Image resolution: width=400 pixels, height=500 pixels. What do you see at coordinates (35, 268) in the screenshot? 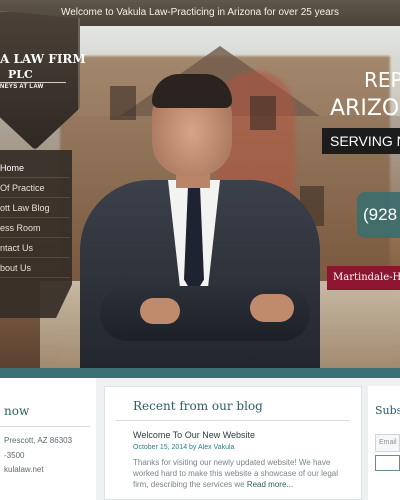
I see `nav-item-about: bout Us` at bounding box center [35, 268].